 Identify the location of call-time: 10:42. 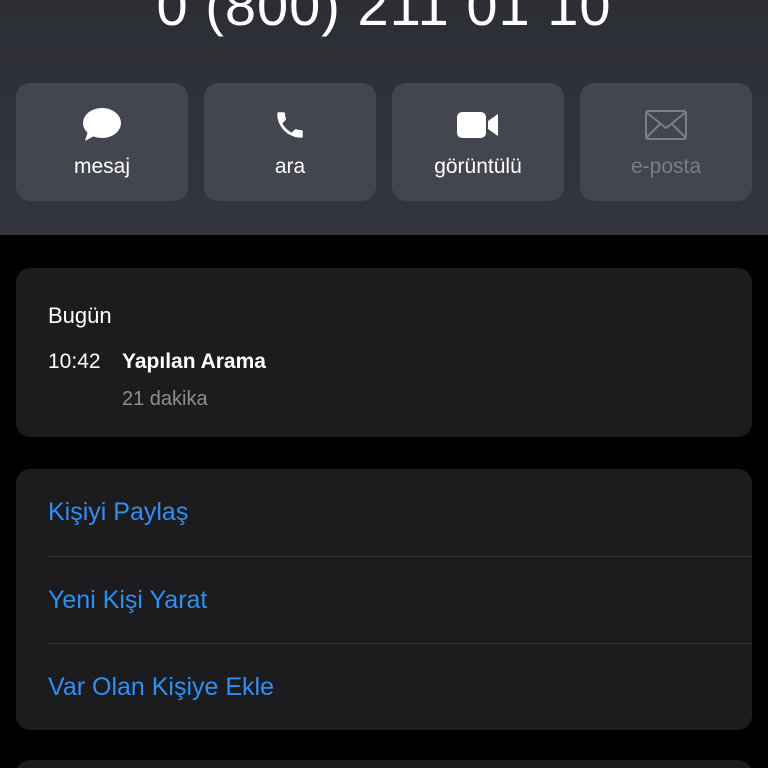
(74, 361).